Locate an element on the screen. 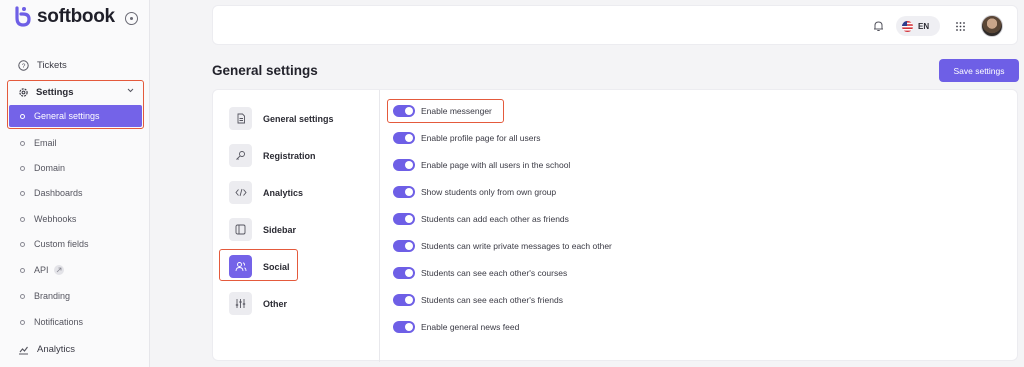  sidebar-item-dashboards: Dashboards is located at coordinates (51, 193).